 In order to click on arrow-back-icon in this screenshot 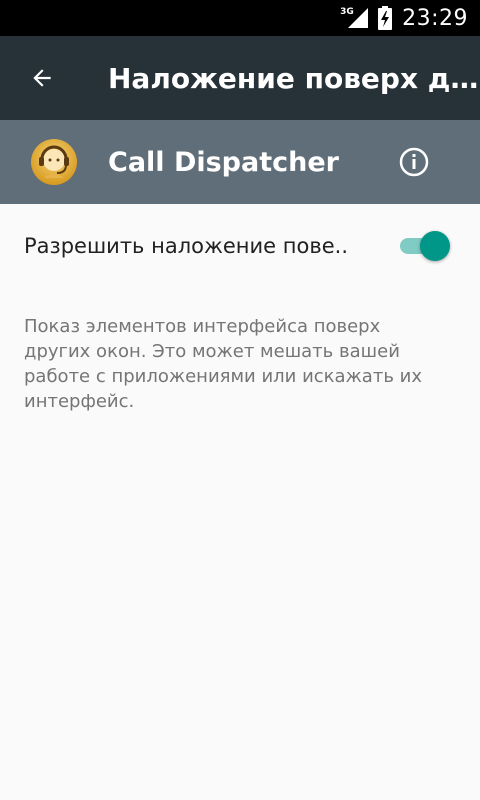, I will do `click(42, 78)`.